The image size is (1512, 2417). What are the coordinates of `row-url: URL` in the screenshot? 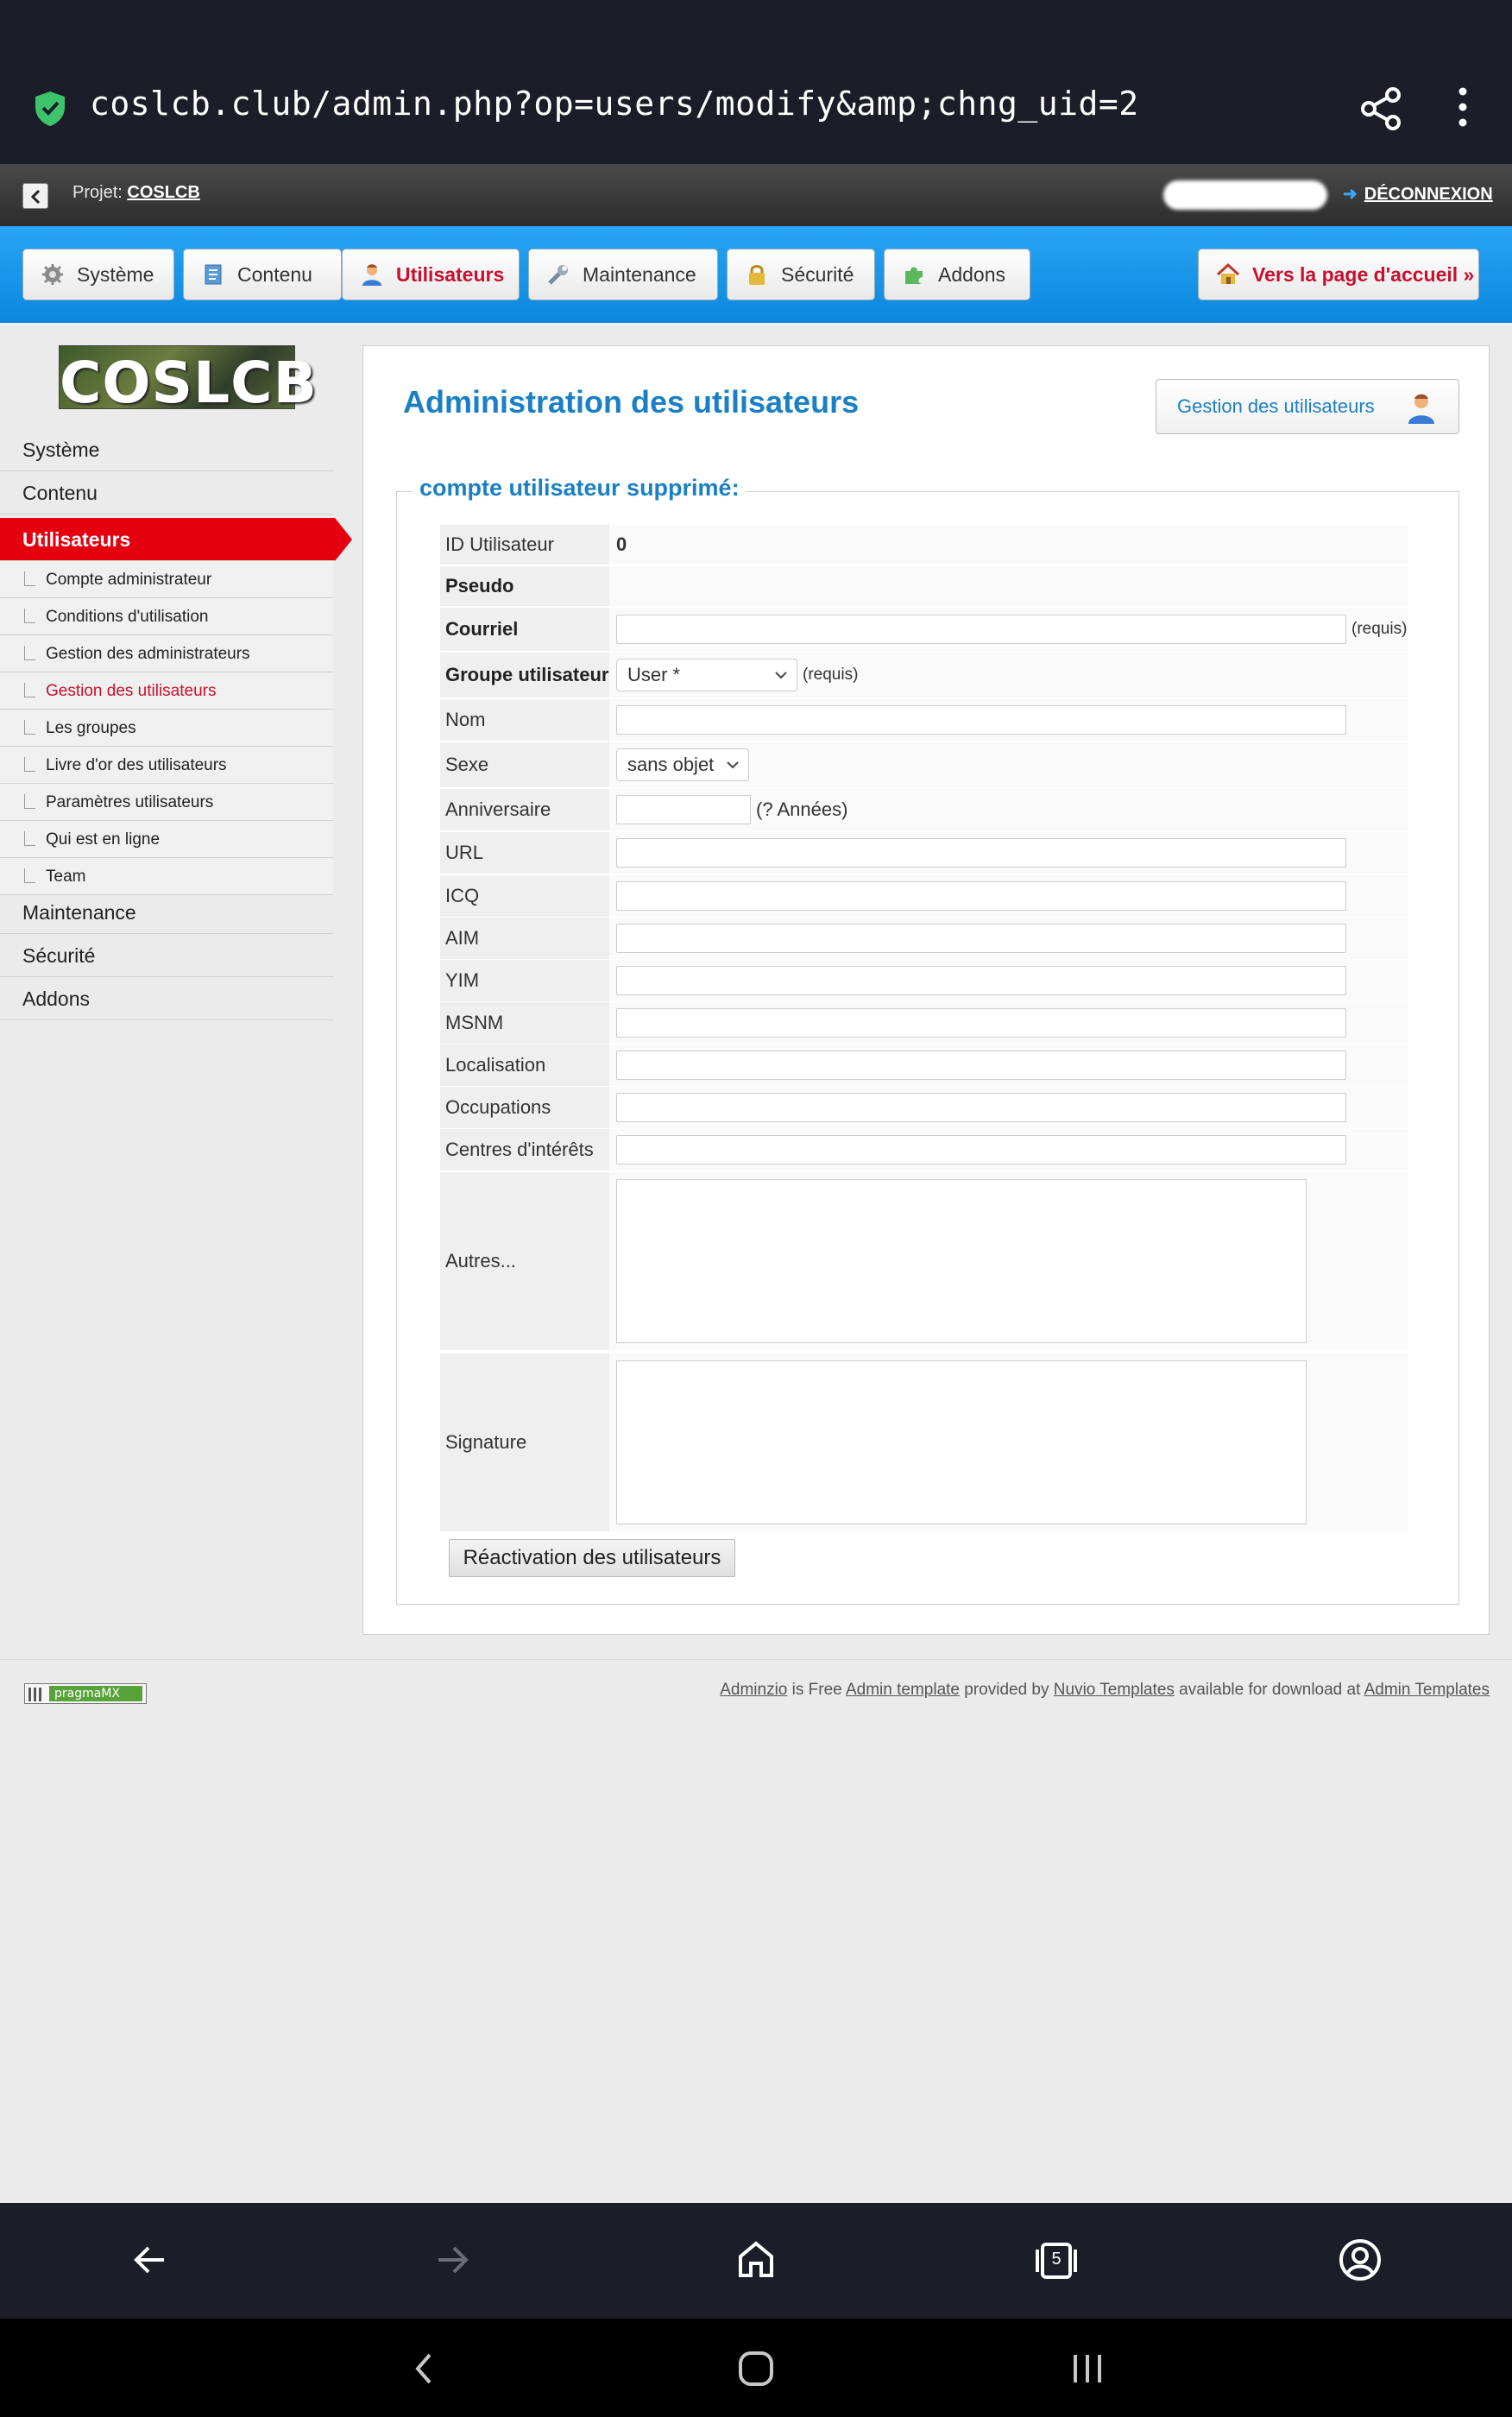 It's located at (924, 853).